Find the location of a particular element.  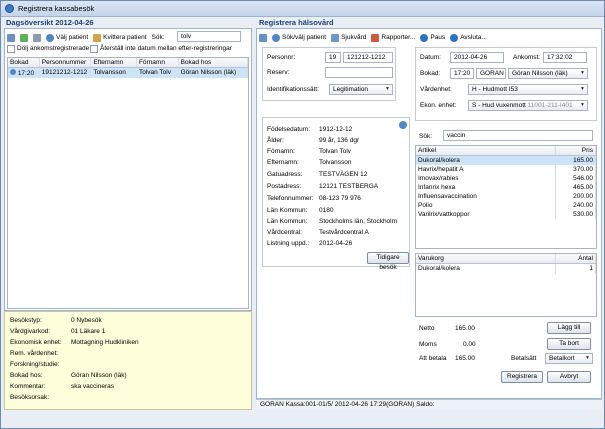

user-search-icon is located at coordinates (276, 37).